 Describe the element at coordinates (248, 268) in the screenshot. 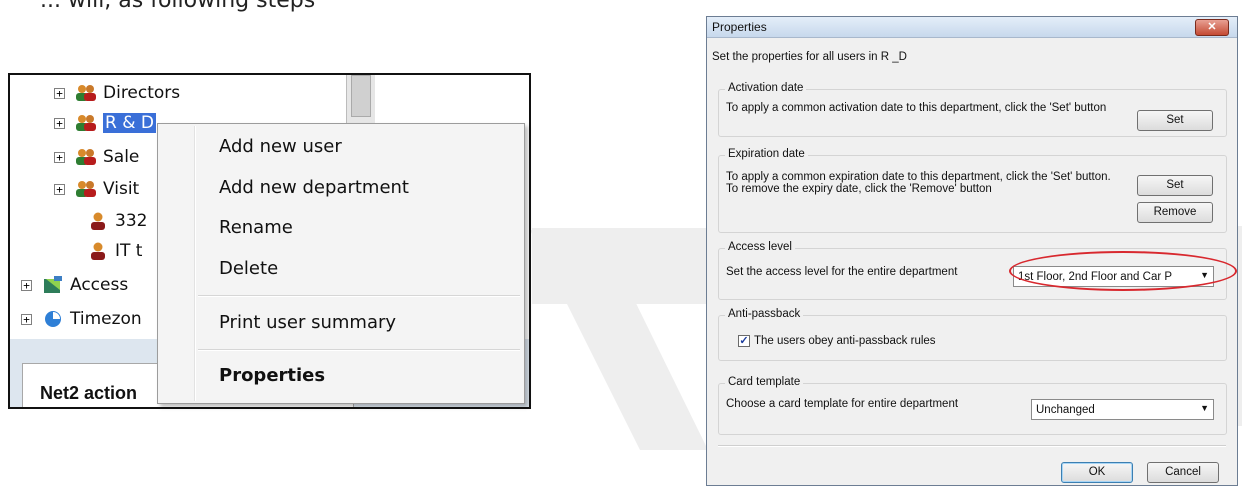

I see `menu-item-delete: Delete` at that location.